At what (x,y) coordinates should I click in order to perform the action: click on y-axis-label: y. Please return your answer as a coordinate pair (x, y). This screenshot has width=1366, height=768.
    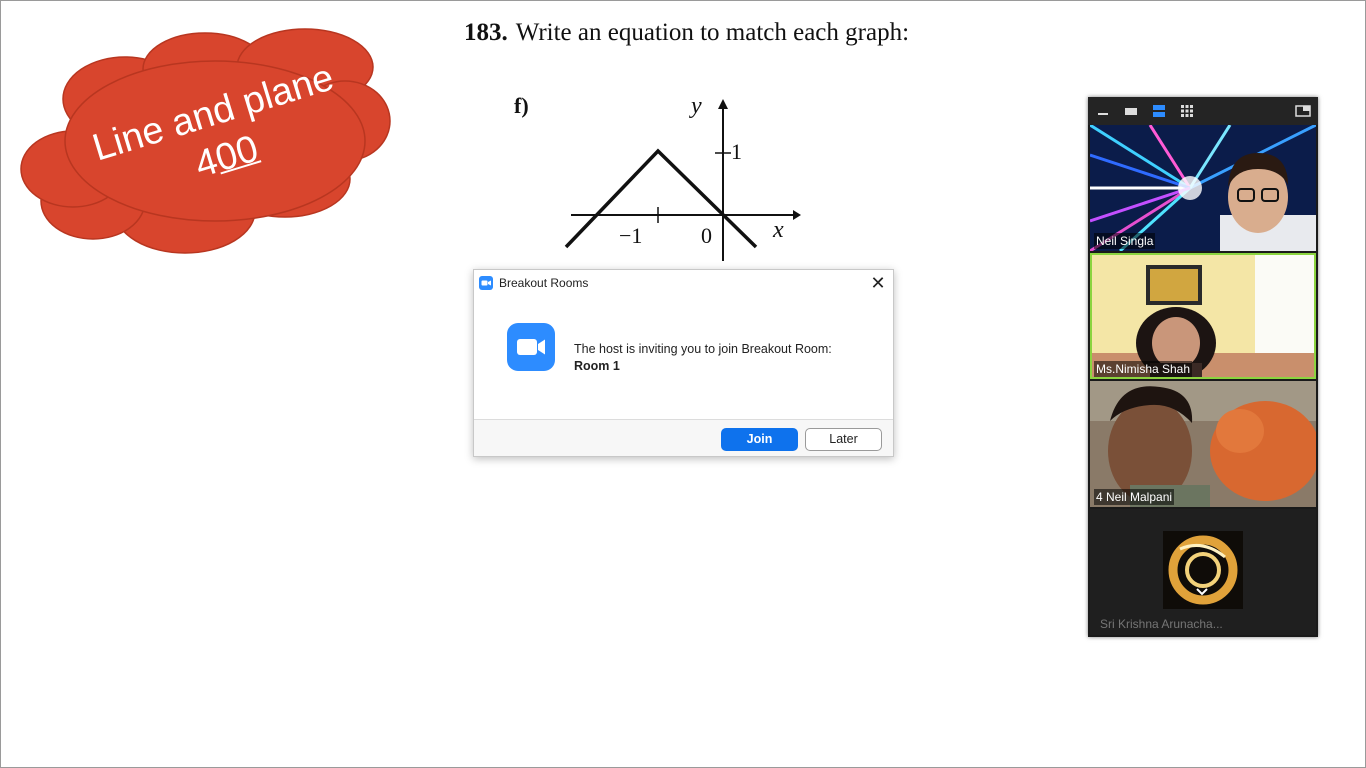
    Looking at the image, I should click on (696, 106).